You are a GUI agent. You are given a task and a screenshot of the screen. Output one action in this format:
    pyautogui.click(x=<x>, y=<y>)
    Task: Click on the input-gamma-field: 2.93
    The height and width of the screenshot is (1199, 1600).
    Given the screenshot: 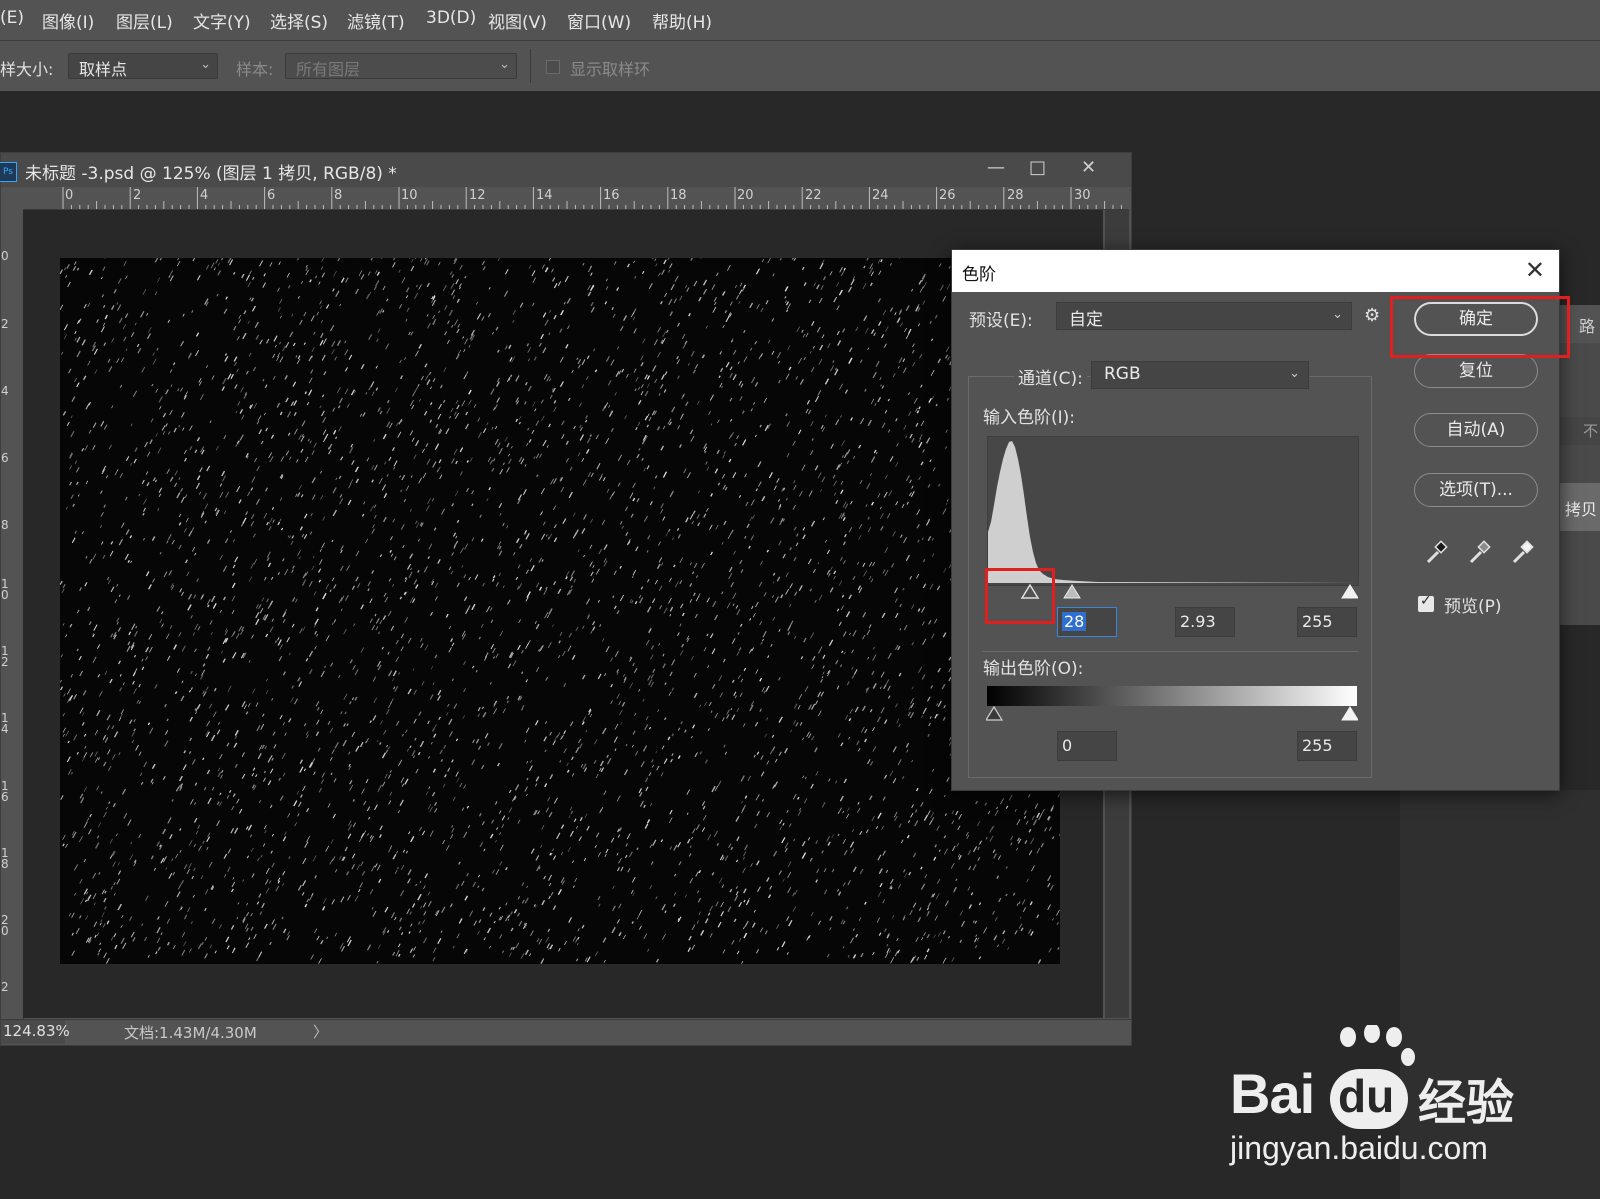 What is the action you would take?
    pyautogui.click(x=1205, y=622)
    